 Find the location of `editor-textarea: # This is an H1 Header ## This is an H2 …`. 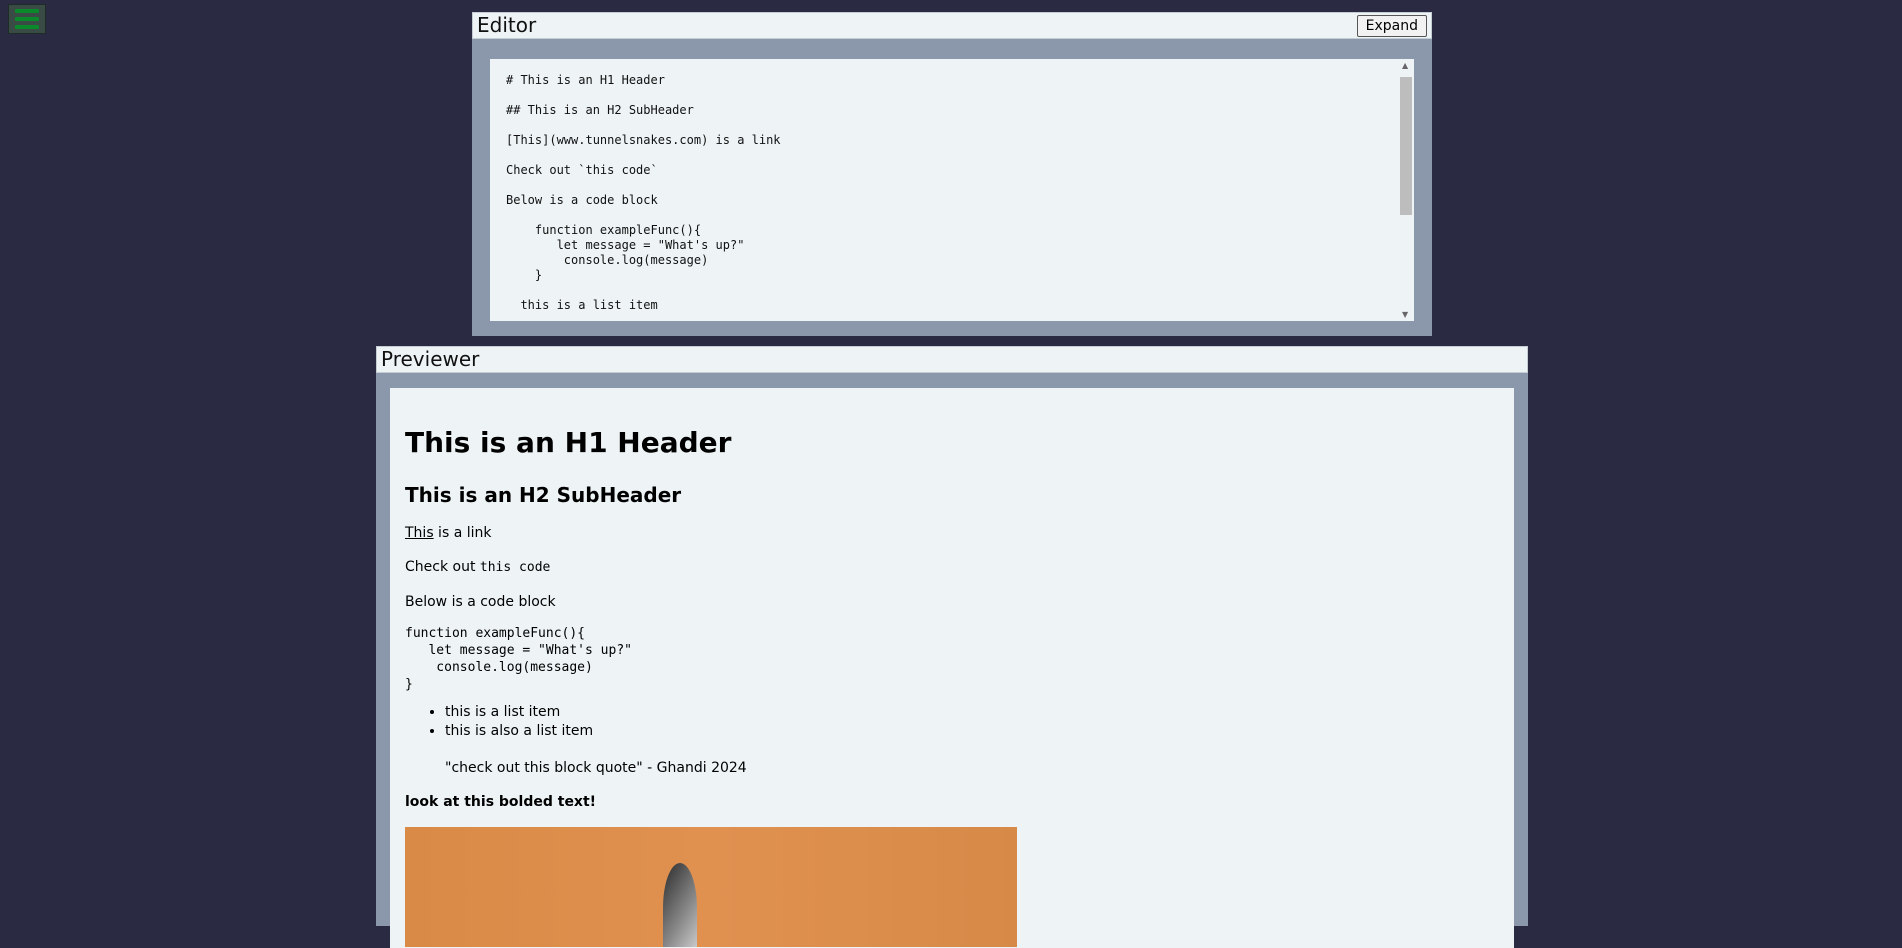

editor-textarea: # This is an H1 Header ## This is an H2 … is located at coordinates (952, 190).